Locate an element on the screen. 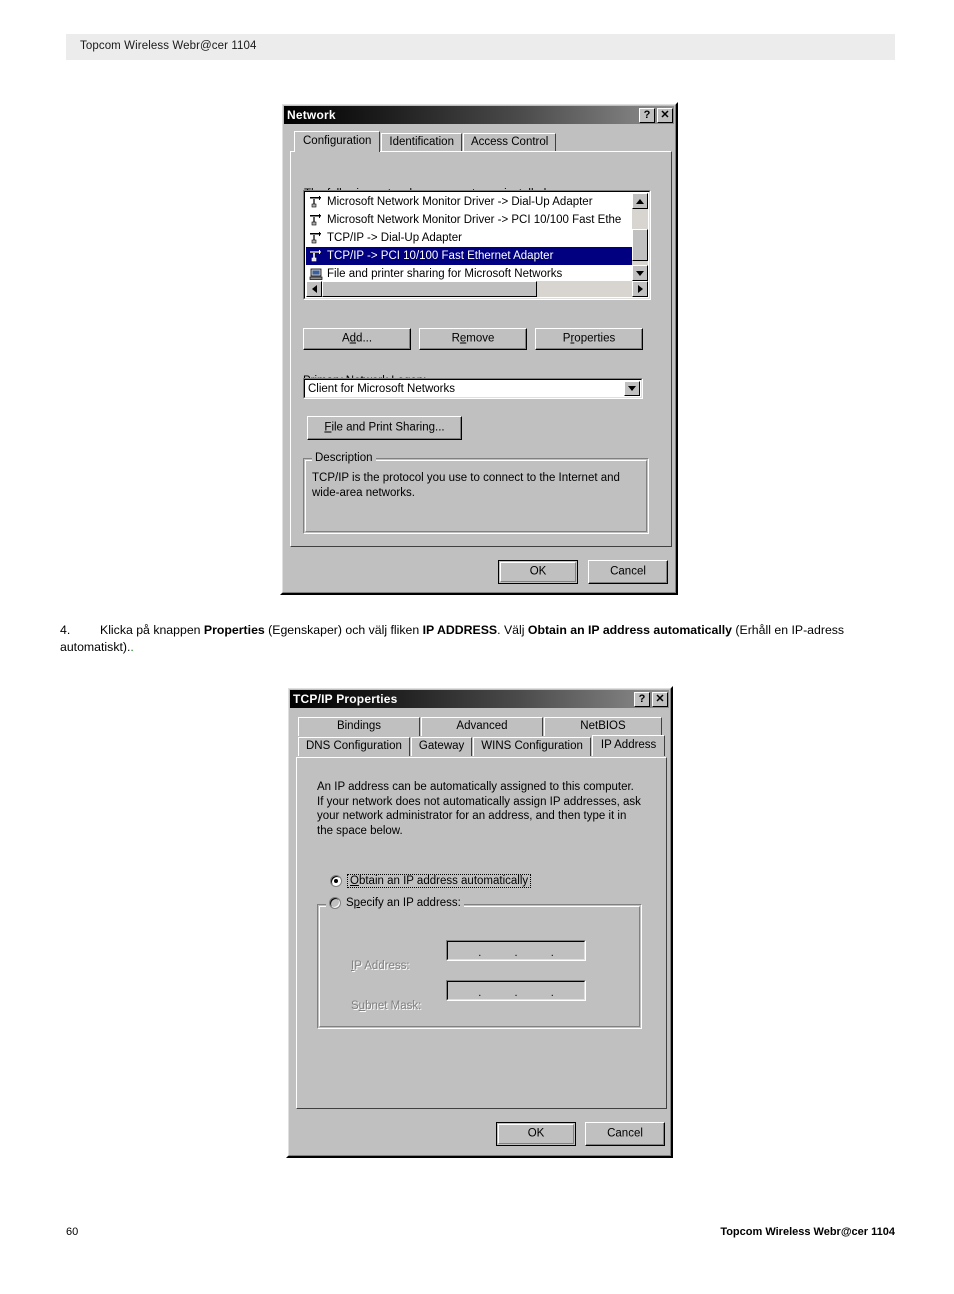 The width and height of the screenshot is (954, 1294). ip-address-input: . . . is located at coordinates (516, 950).